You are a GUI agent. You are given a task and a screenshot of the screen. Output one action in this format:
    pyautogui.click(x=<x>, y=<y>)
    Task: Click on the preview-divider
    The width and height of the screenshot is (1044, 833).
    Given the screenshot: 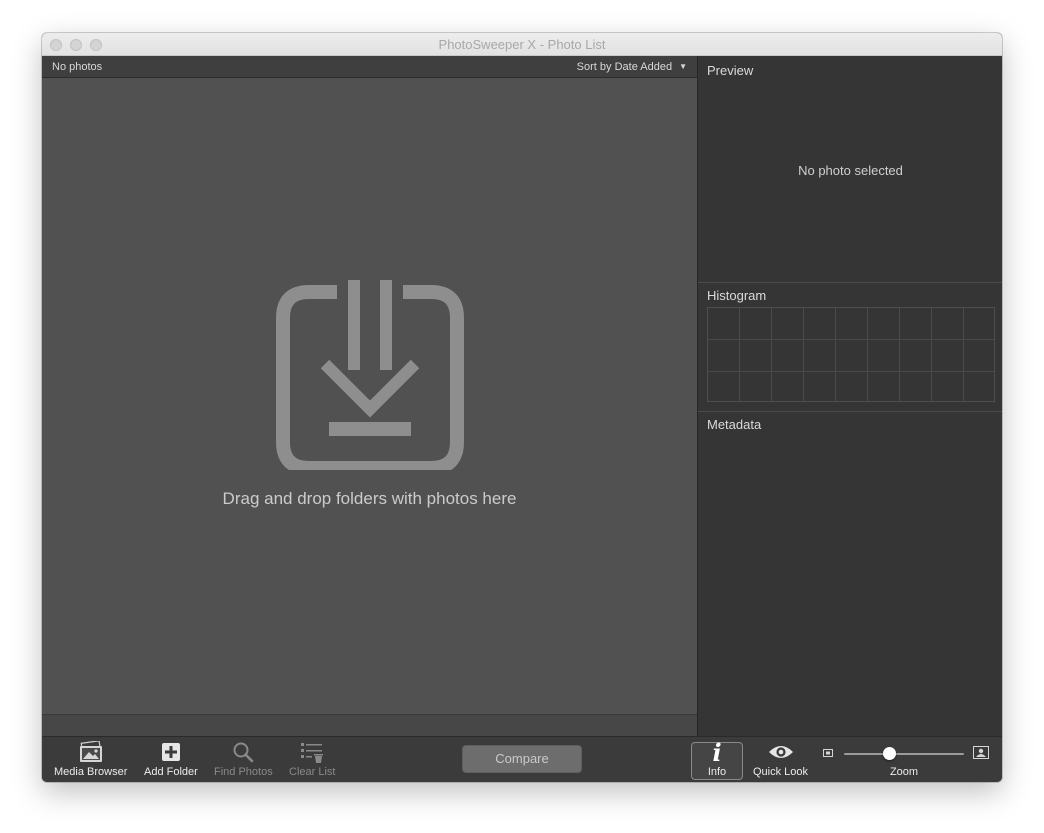 What is the action you would take?
    pyautogui.click(x=850, y=282)
    